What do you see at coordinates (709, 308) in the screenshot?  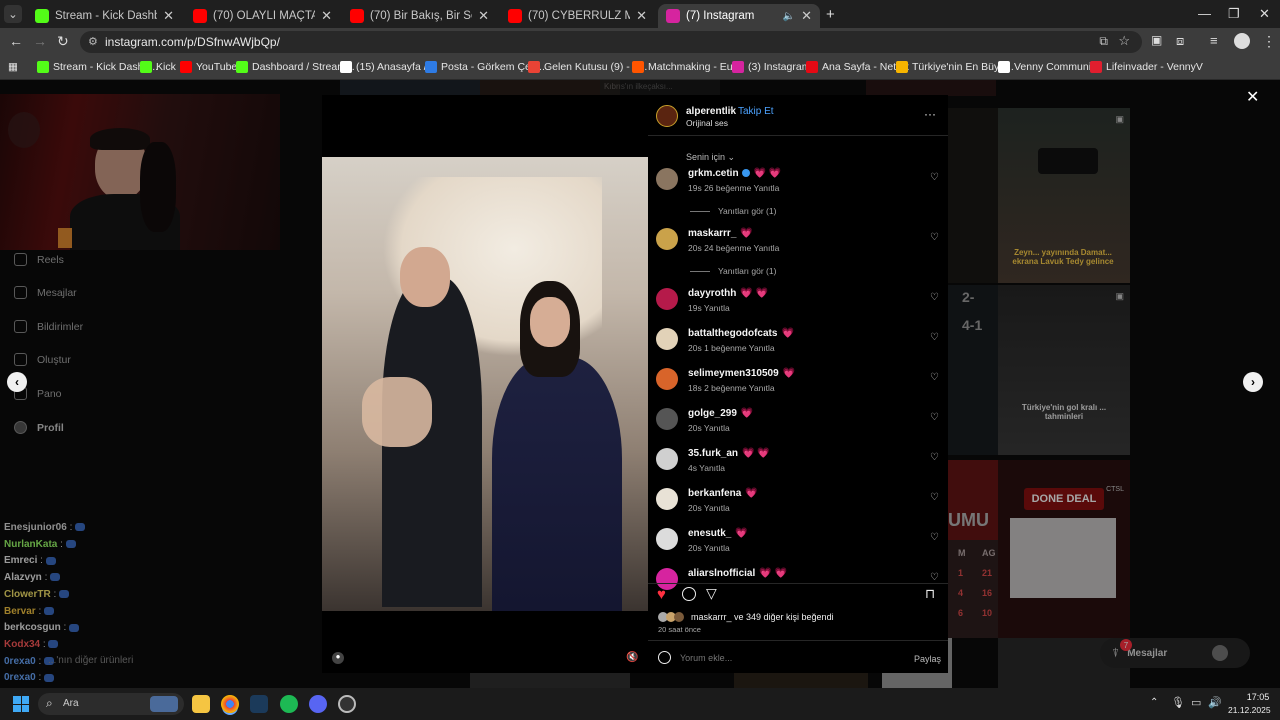 I see `comment-meta: 19s Yanıtla` at bounding box center [709, 308].